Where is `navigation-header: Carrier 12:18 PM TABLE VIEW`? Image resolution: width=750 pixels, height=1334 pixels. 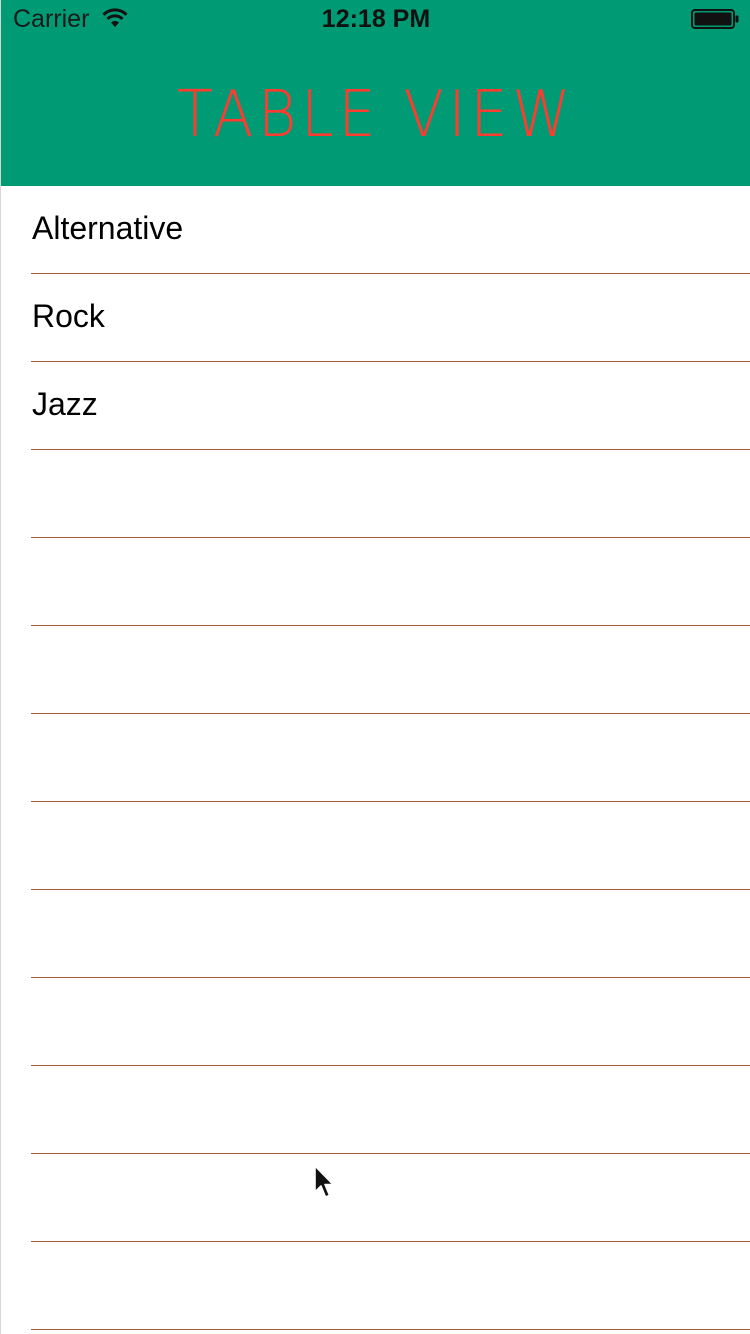 navigation-header: Carrier 12:18 PM TABLE VIEW is located at coordinates (375, 93).